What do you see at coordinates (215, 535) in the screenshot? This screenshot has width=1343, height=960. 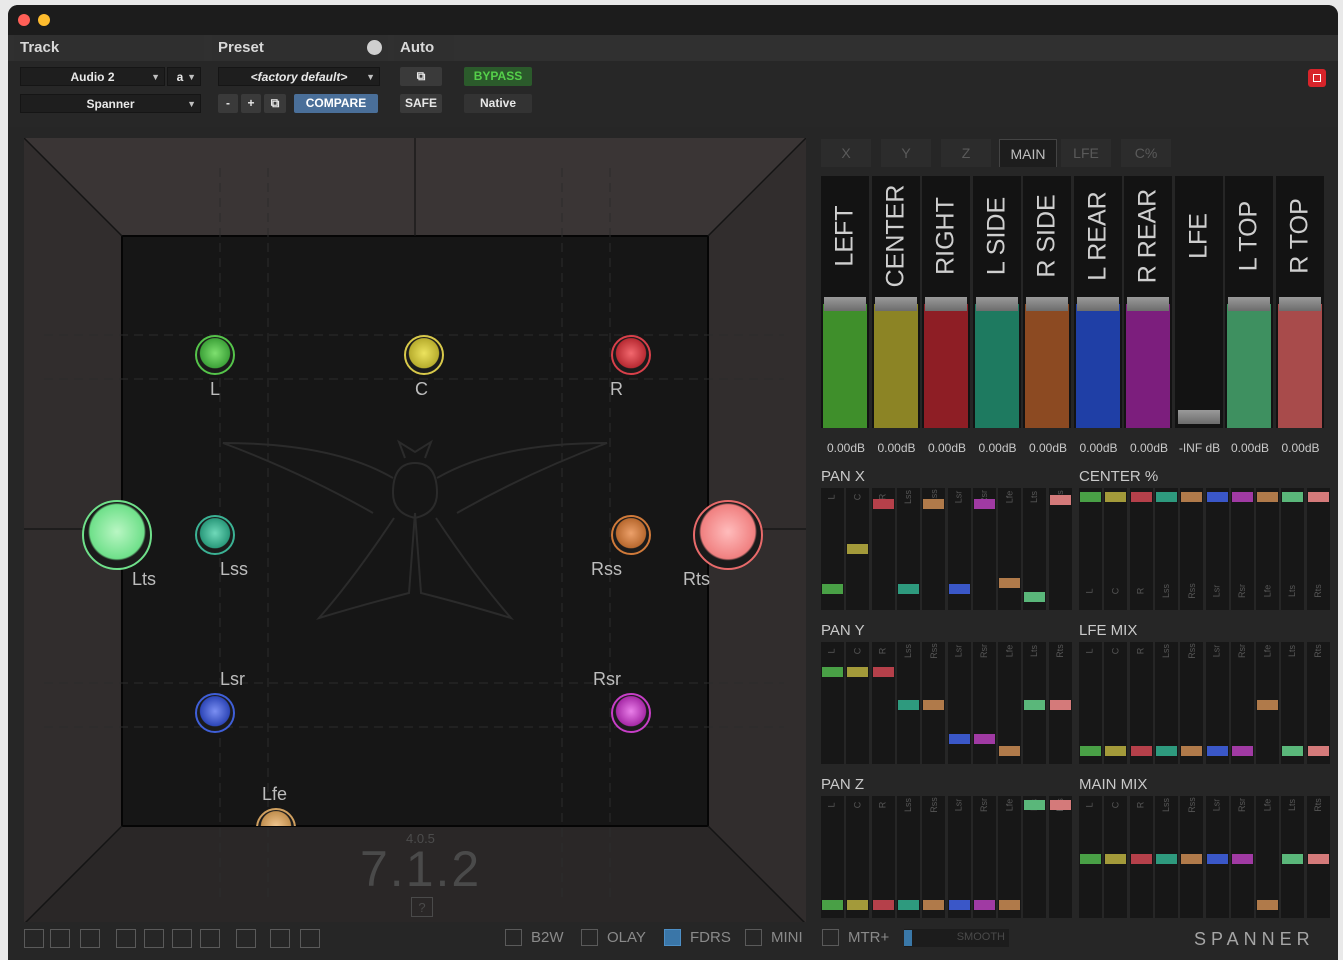 I see `speaker-Lss` at bounding box center [215, 535].